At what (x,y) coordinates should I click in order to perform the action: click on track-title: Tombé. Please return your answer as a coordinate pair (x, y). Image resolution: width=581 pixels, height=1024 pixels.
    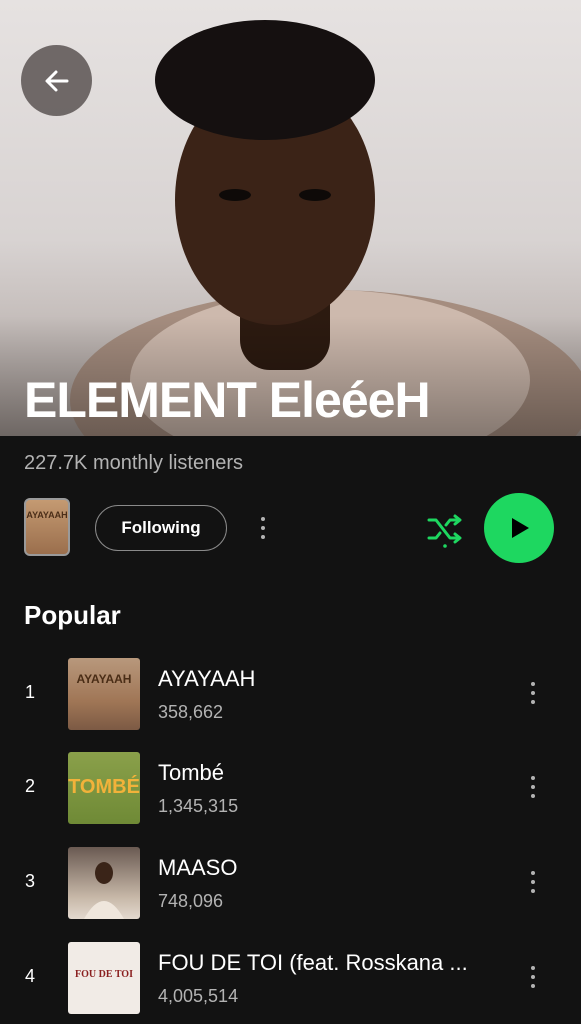
    Looking at the image, I should click on (191, 772).